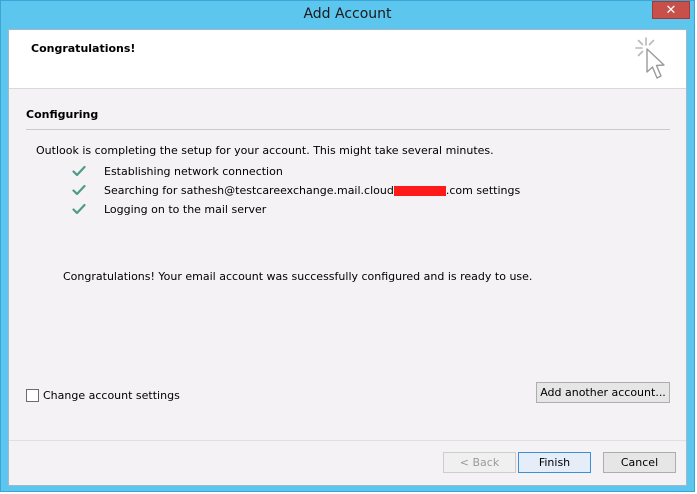 This screenshot has height=494, width=697. Describe the element at coordinates (479, 462) in the screenshot. I see `back-button: < Back` at that location.